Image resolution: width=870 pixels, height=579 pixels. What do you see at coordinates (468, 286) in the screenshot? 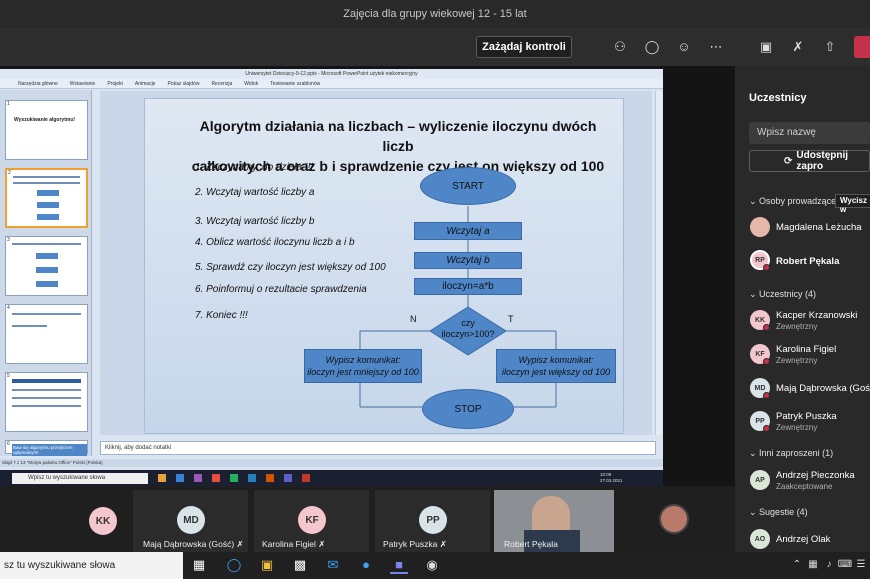
I see `flow-compute: iloczyn=a*b` at bounding box center [468, 286].